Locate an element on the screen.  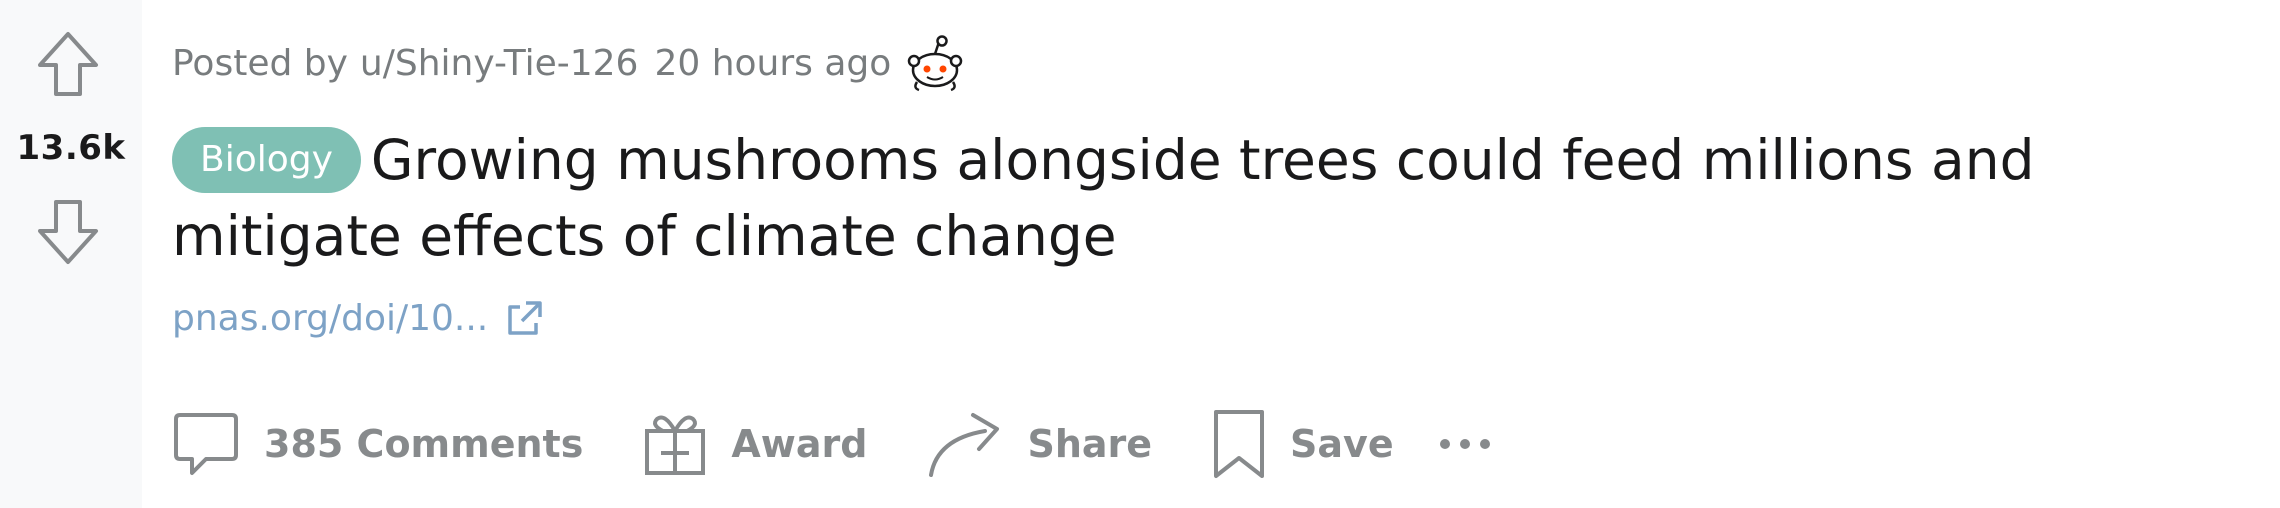
comments-label: 385 Comments is located at coordinates (424, 444).